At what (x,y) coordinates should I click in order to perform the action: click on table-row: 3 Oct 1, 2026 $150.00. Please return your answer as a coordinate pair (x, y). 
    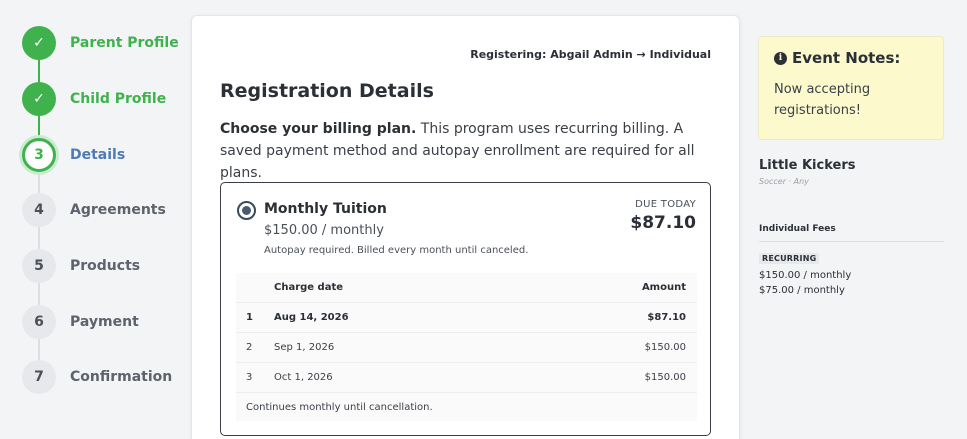
    Looking at the image, I should click on (466, 378).